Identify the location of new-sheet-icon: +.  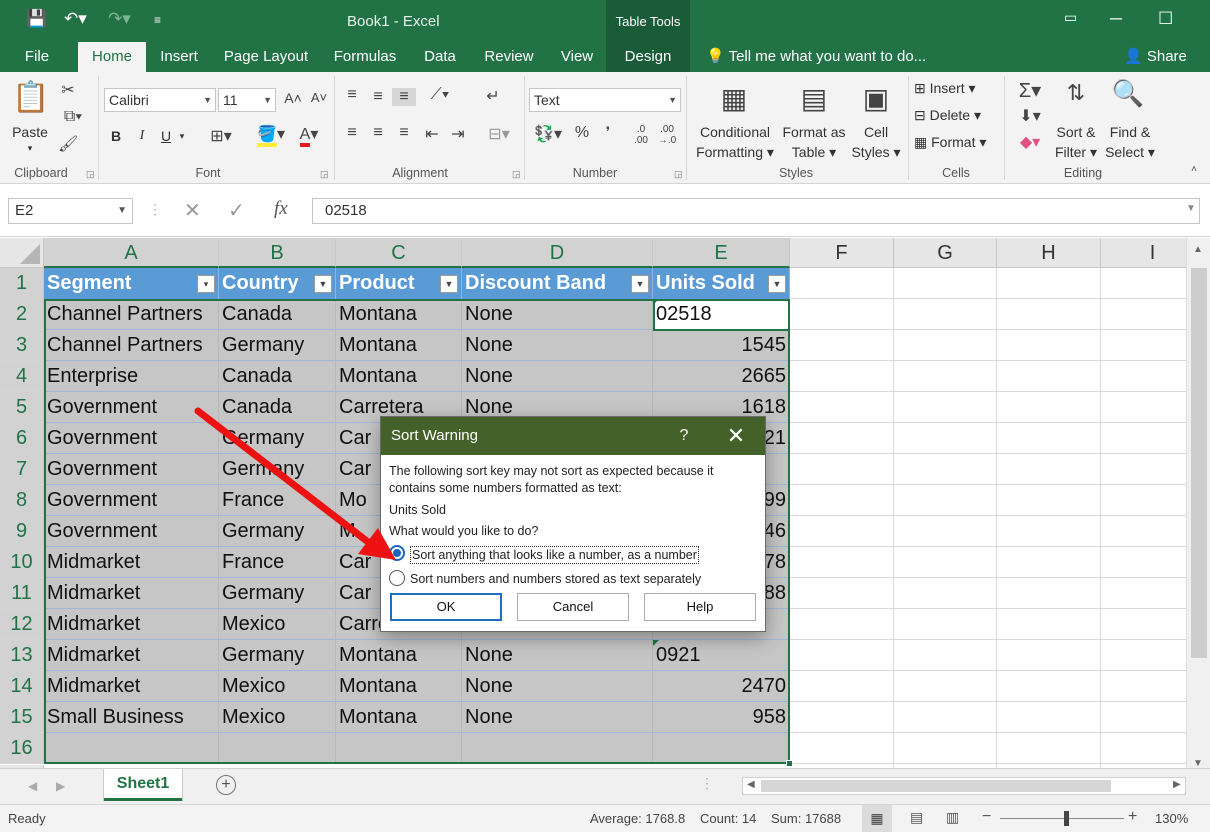
(226, 785).